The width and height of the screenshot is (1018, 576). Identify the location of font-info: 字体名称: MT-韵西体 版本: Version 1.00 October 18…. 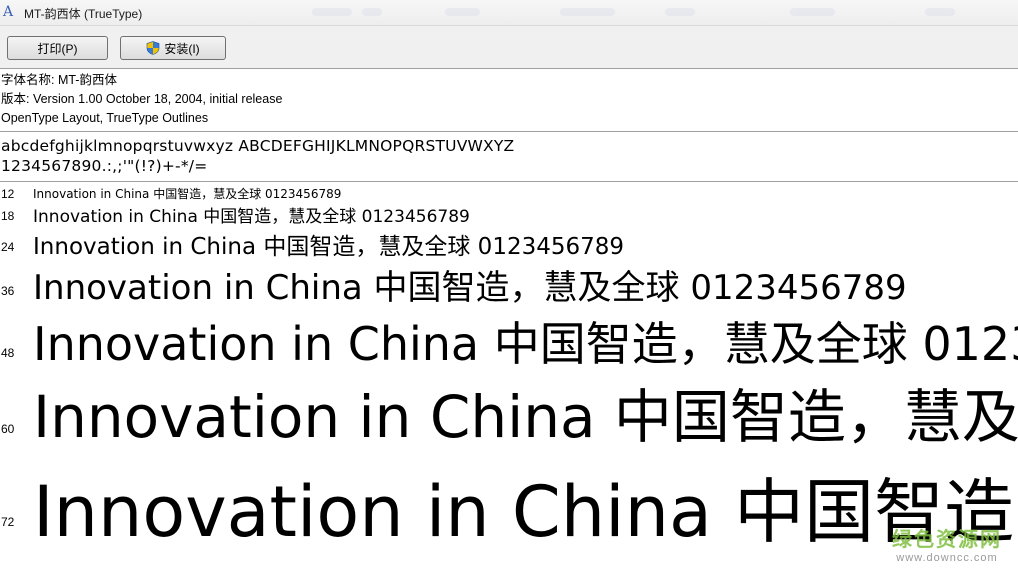
(141, 99).